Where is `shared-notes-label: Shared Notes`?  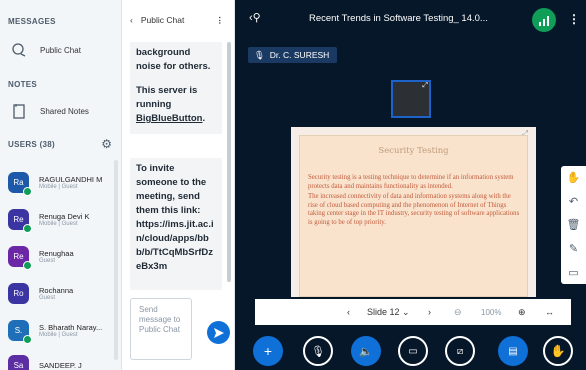 shared-notes-label: Shared Notes is located at coordinates (64, 111).